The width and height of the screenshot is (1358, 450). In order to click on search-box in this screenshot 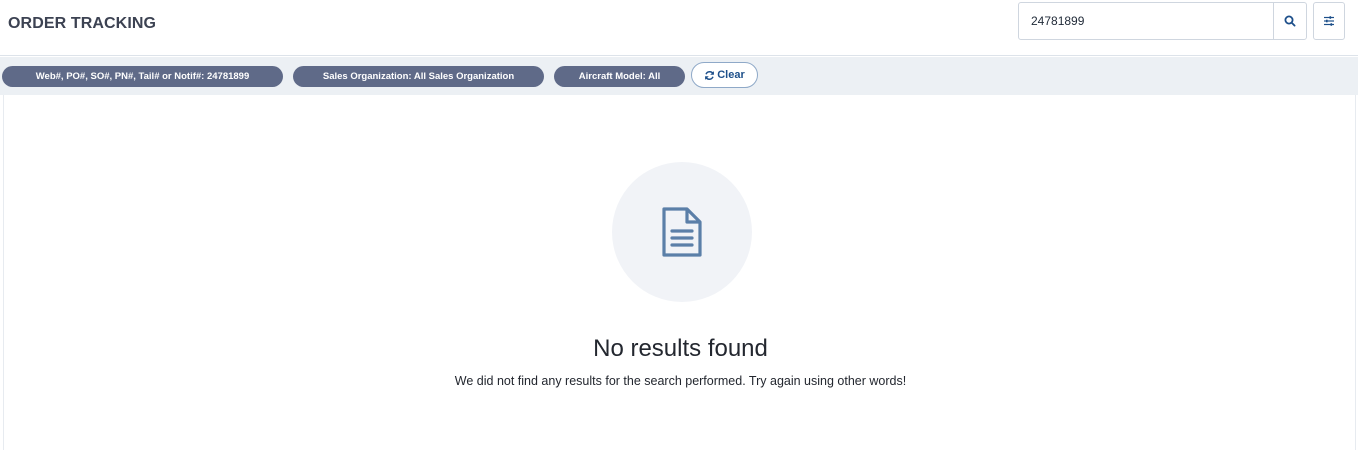, I will do `click(1162, 21)`.